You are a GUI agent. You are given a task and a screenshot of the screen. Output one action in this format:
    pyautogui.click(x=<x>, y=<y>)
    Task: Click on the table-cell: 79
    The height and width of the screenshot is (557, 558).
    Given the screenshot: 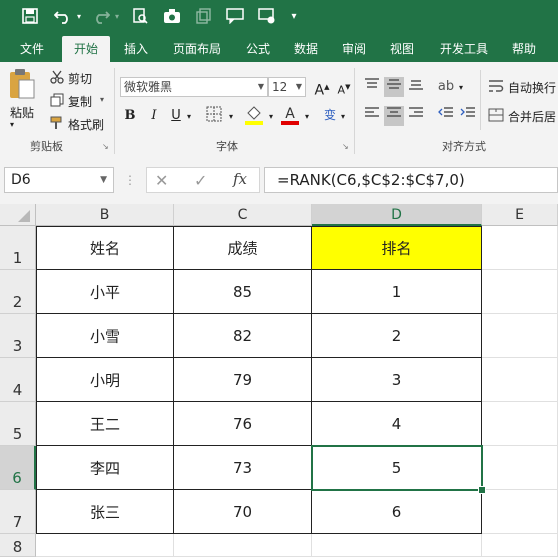 What is the action you would take?
    pyautogui.click(x=243, y=380)
    